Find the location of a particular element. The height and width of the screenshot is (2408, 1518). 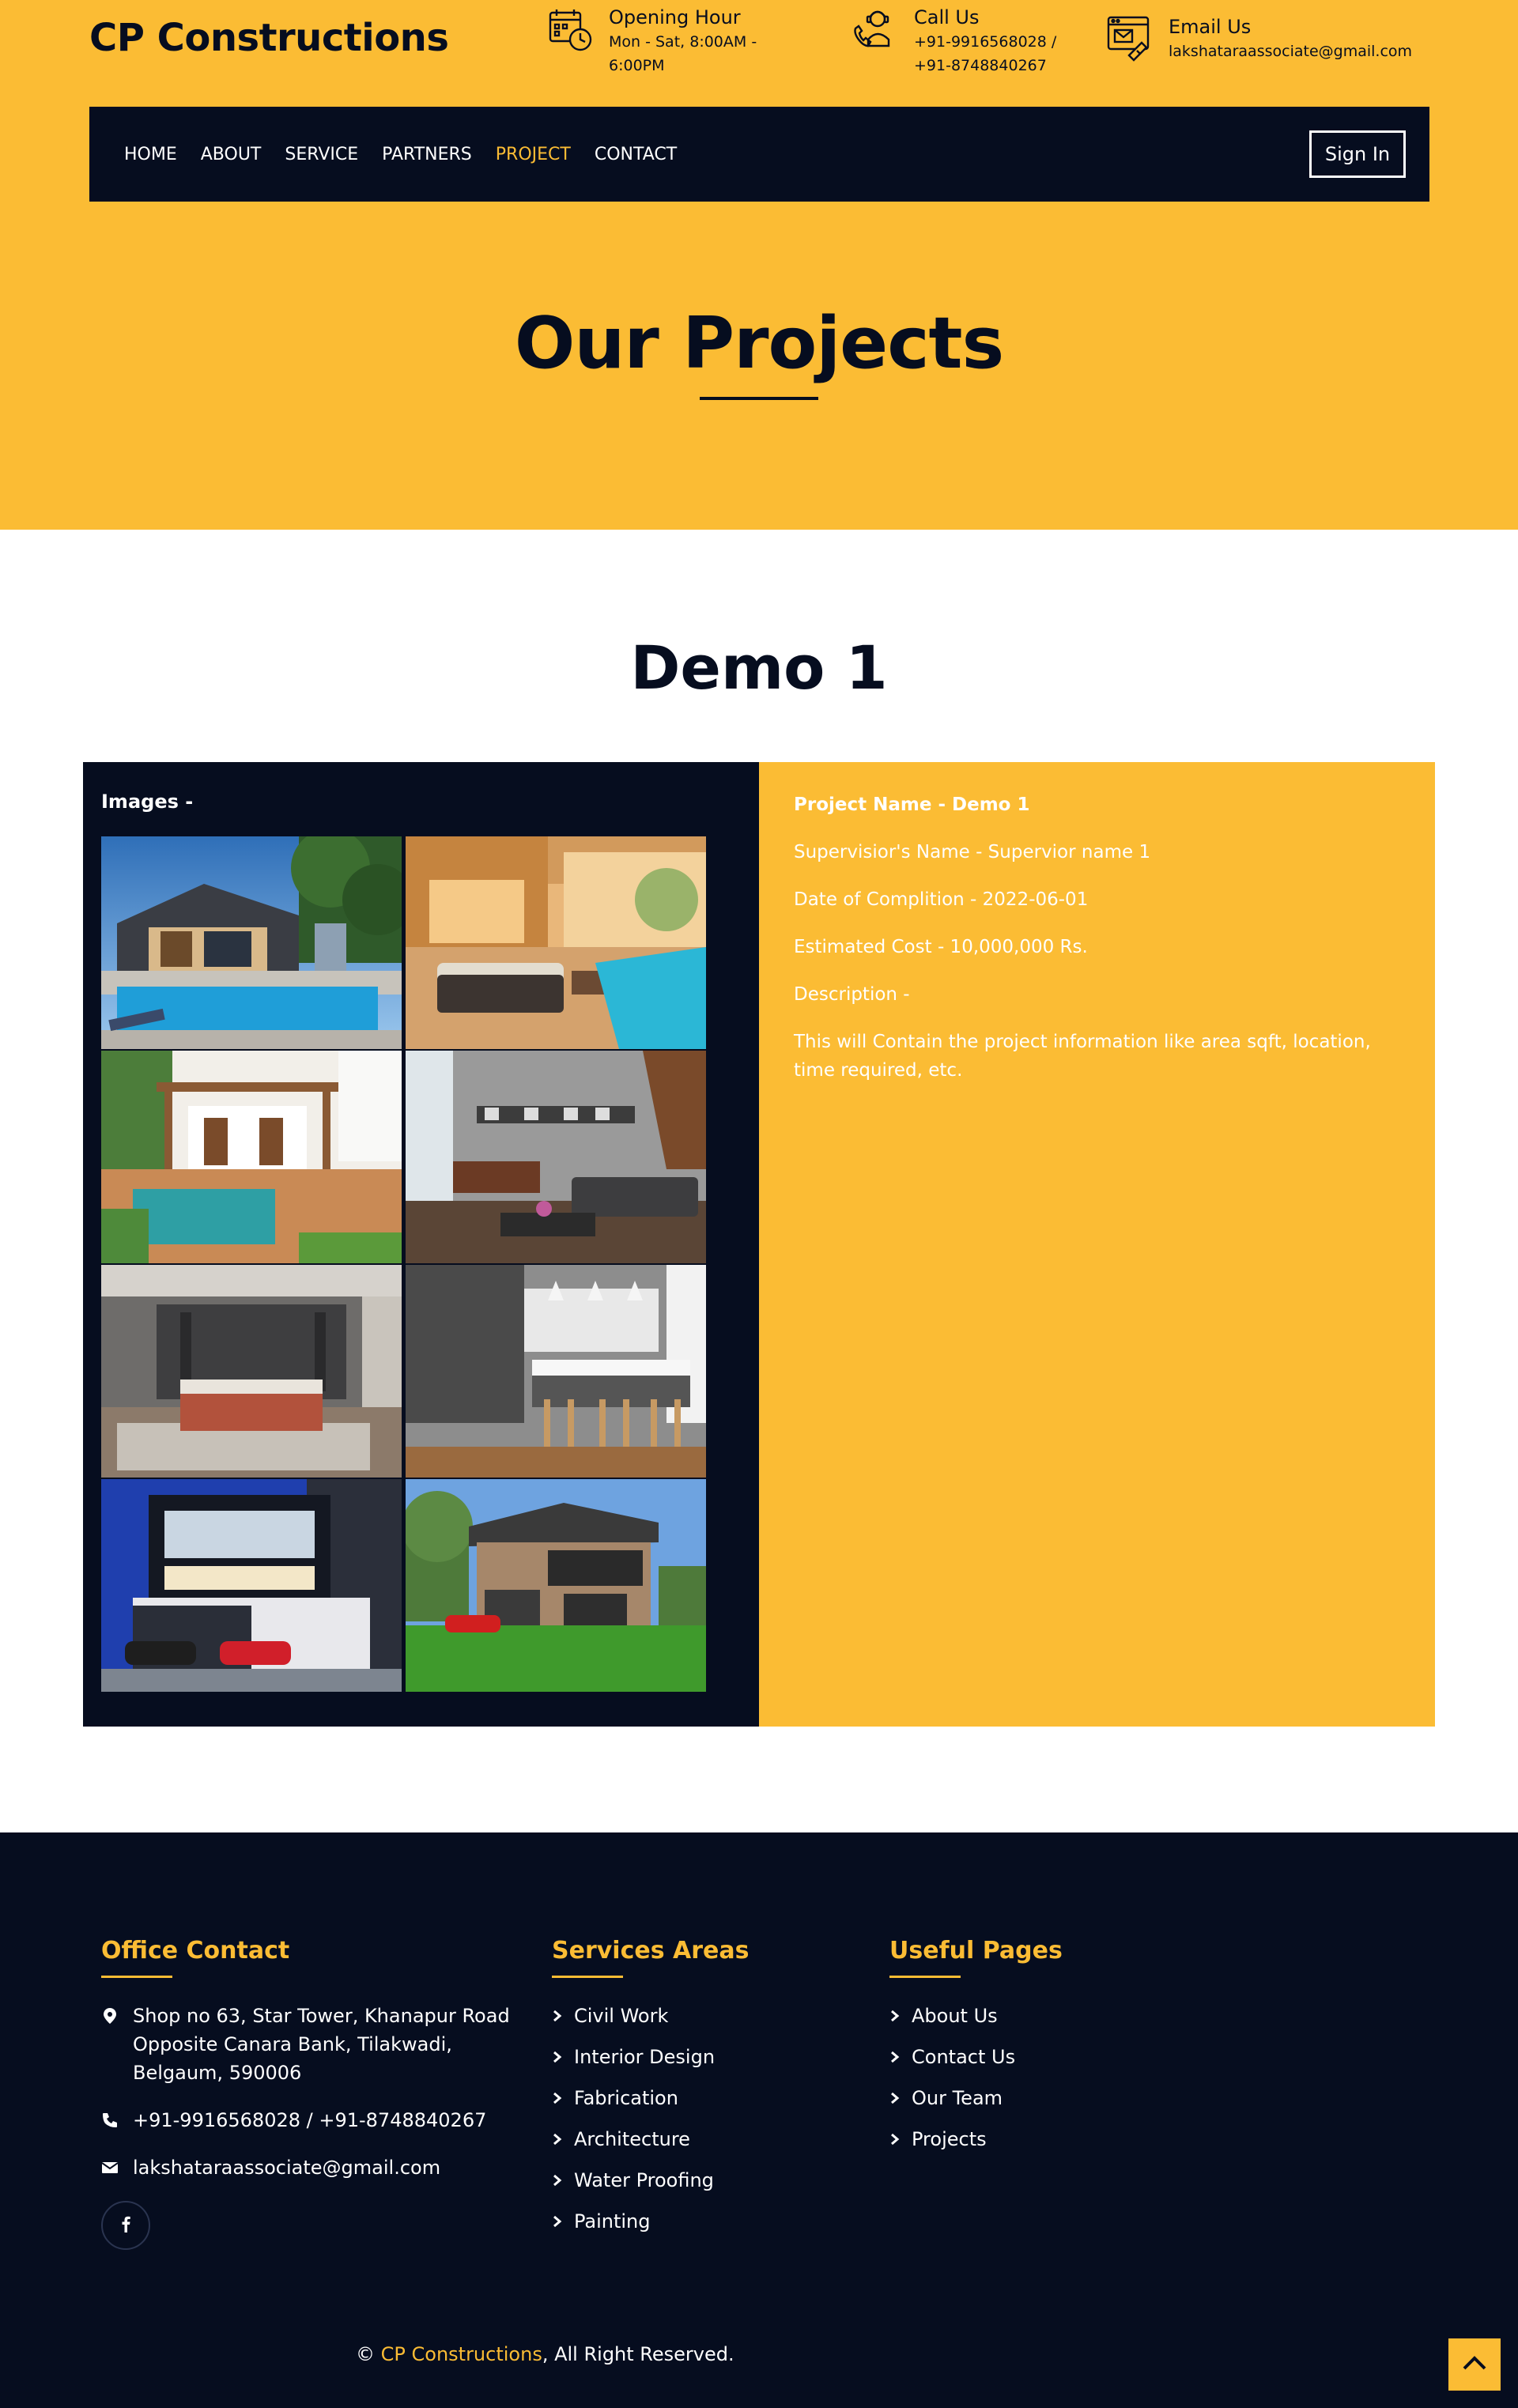

opening-hours-info: Opening Hour Mon - Sat, 8:00AM - 6:00PM is located at coordinates (664, 41).